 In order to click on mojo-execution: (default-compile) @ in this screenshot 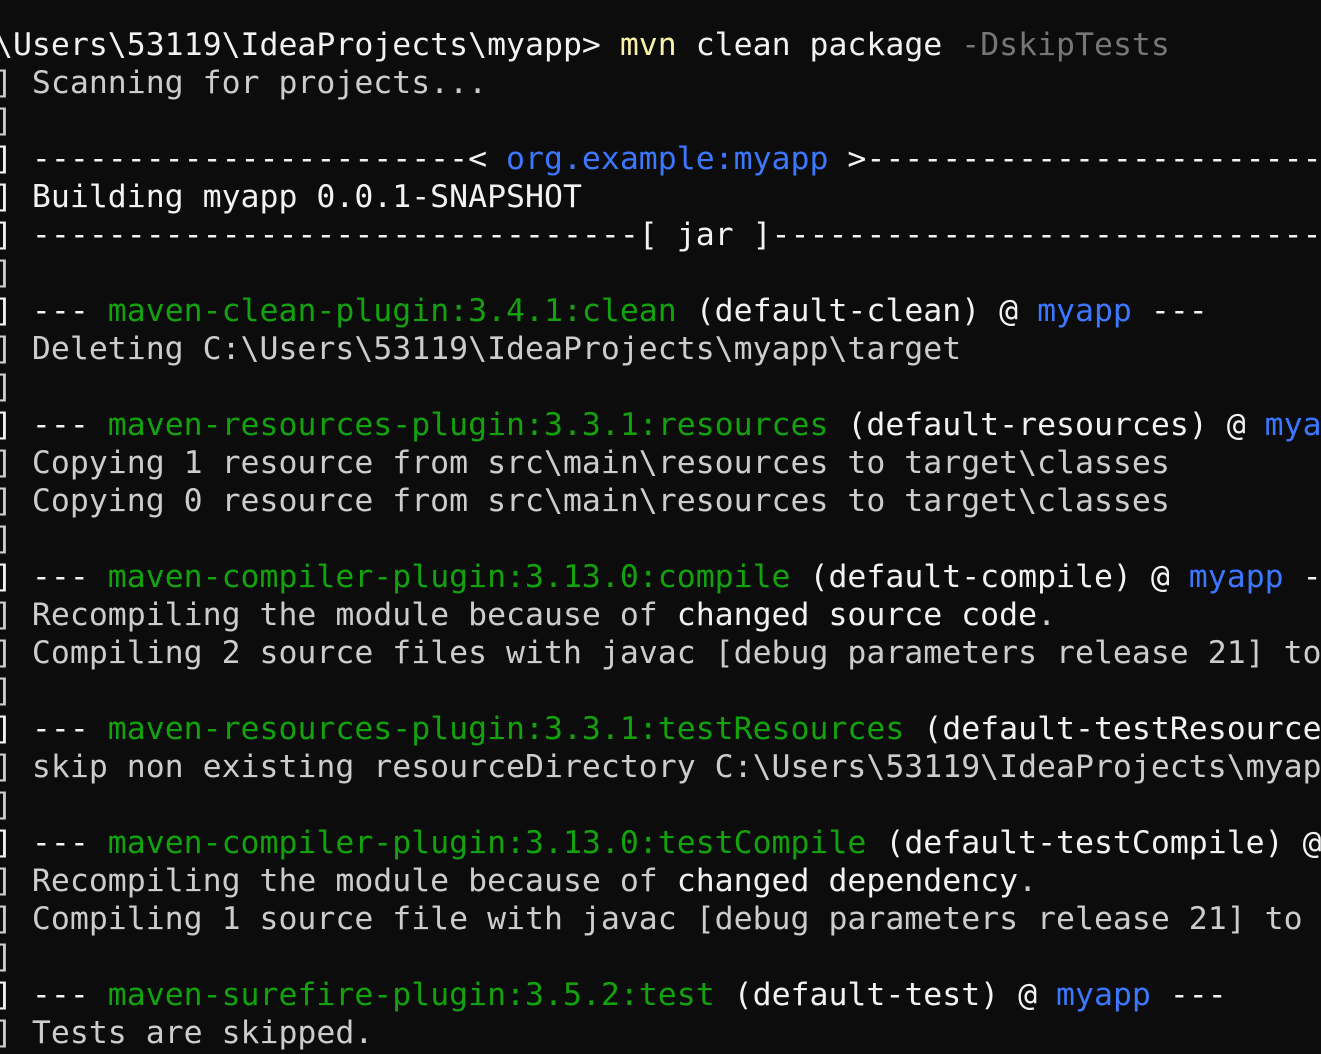, I will do `click(989, 577)`.